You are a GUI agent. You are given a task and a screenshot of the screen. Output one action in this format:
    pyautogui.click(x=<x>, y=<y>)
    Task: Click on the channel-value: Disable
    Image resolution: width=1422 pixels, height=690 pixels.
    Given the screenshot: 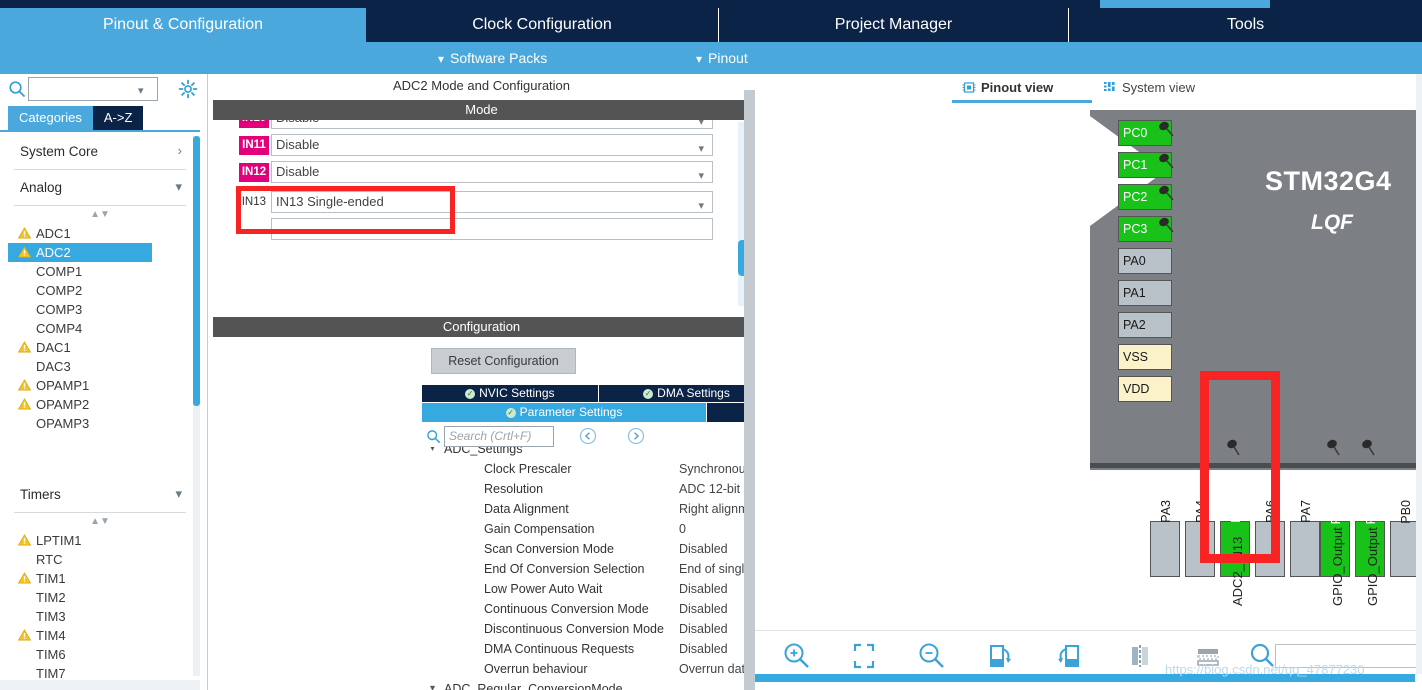 What is the action you would take?
    pyautogui.click(x=297, y=122)
    